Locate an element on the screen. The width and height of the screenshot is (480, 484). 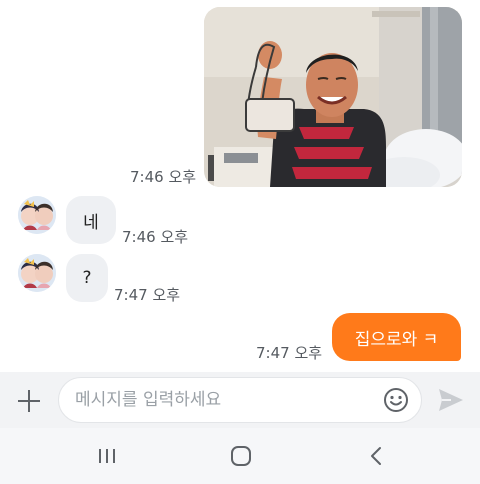
message-input-container is located at coordinates (240, 400).